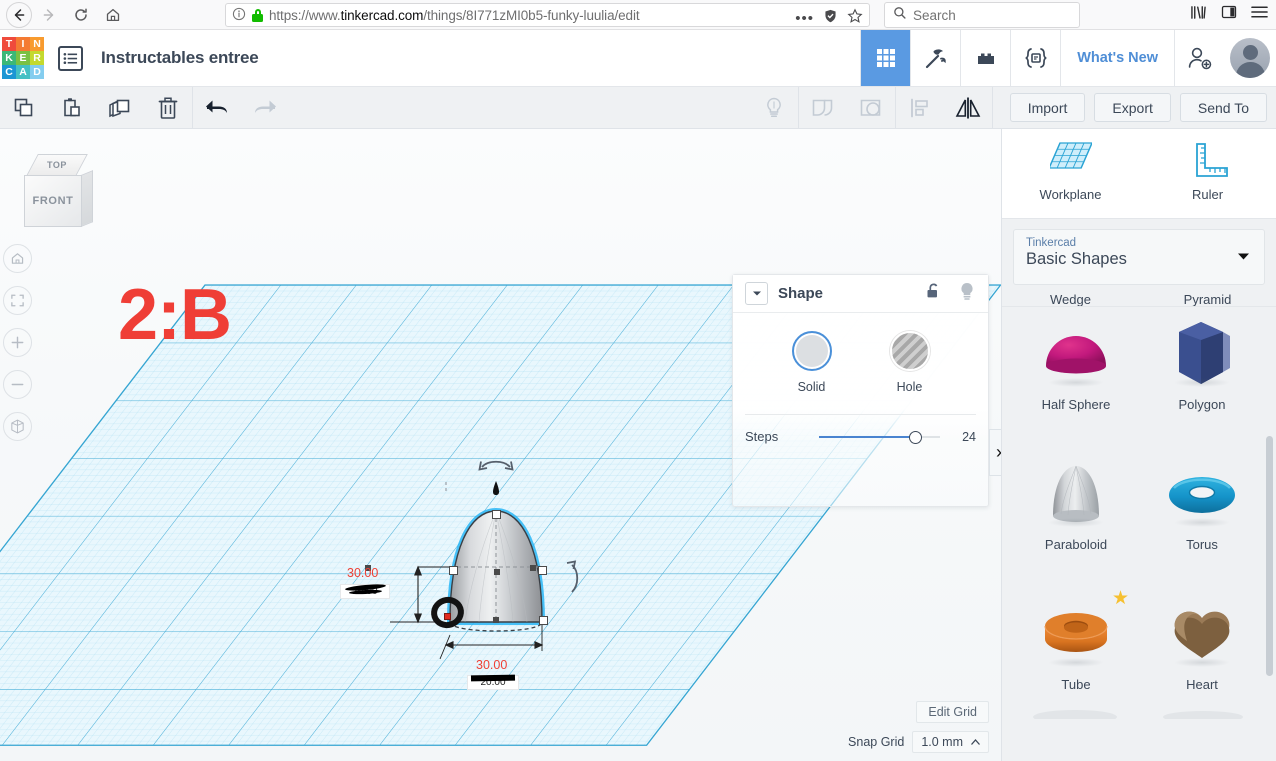  What do you see at coordinates (23, 44) in the screenshot?
I see `logo-letter: I` at bounding box center [23, 44].